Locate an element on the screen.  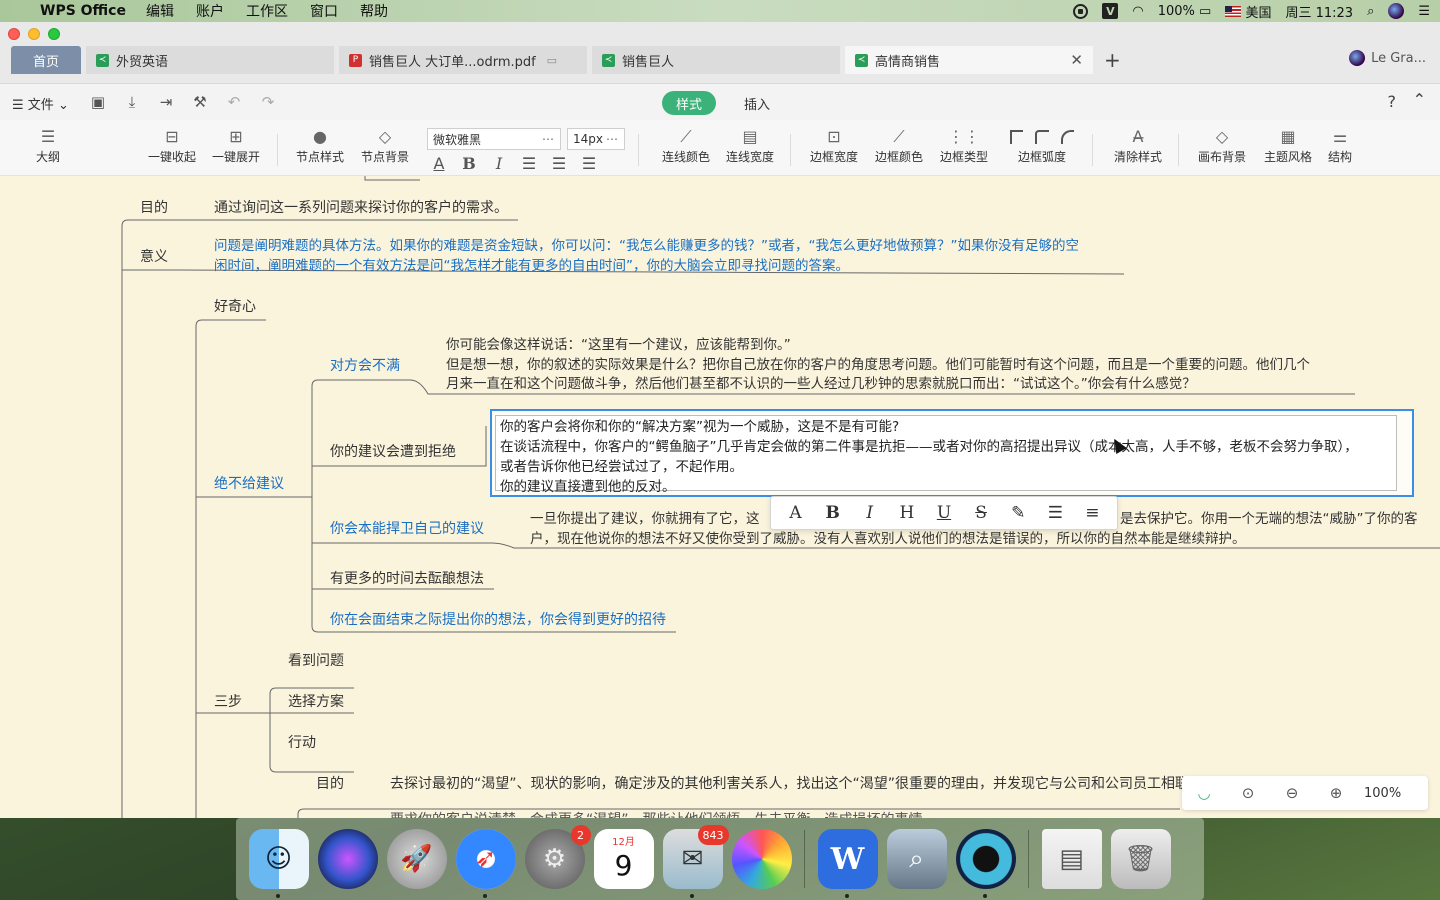
redo-icon: ↷ is located at coordinates (268, 102).